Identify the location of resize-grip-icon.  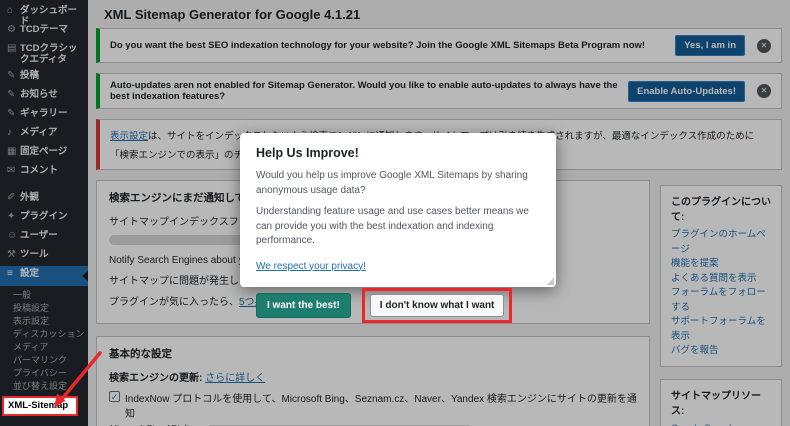
(550, 281).